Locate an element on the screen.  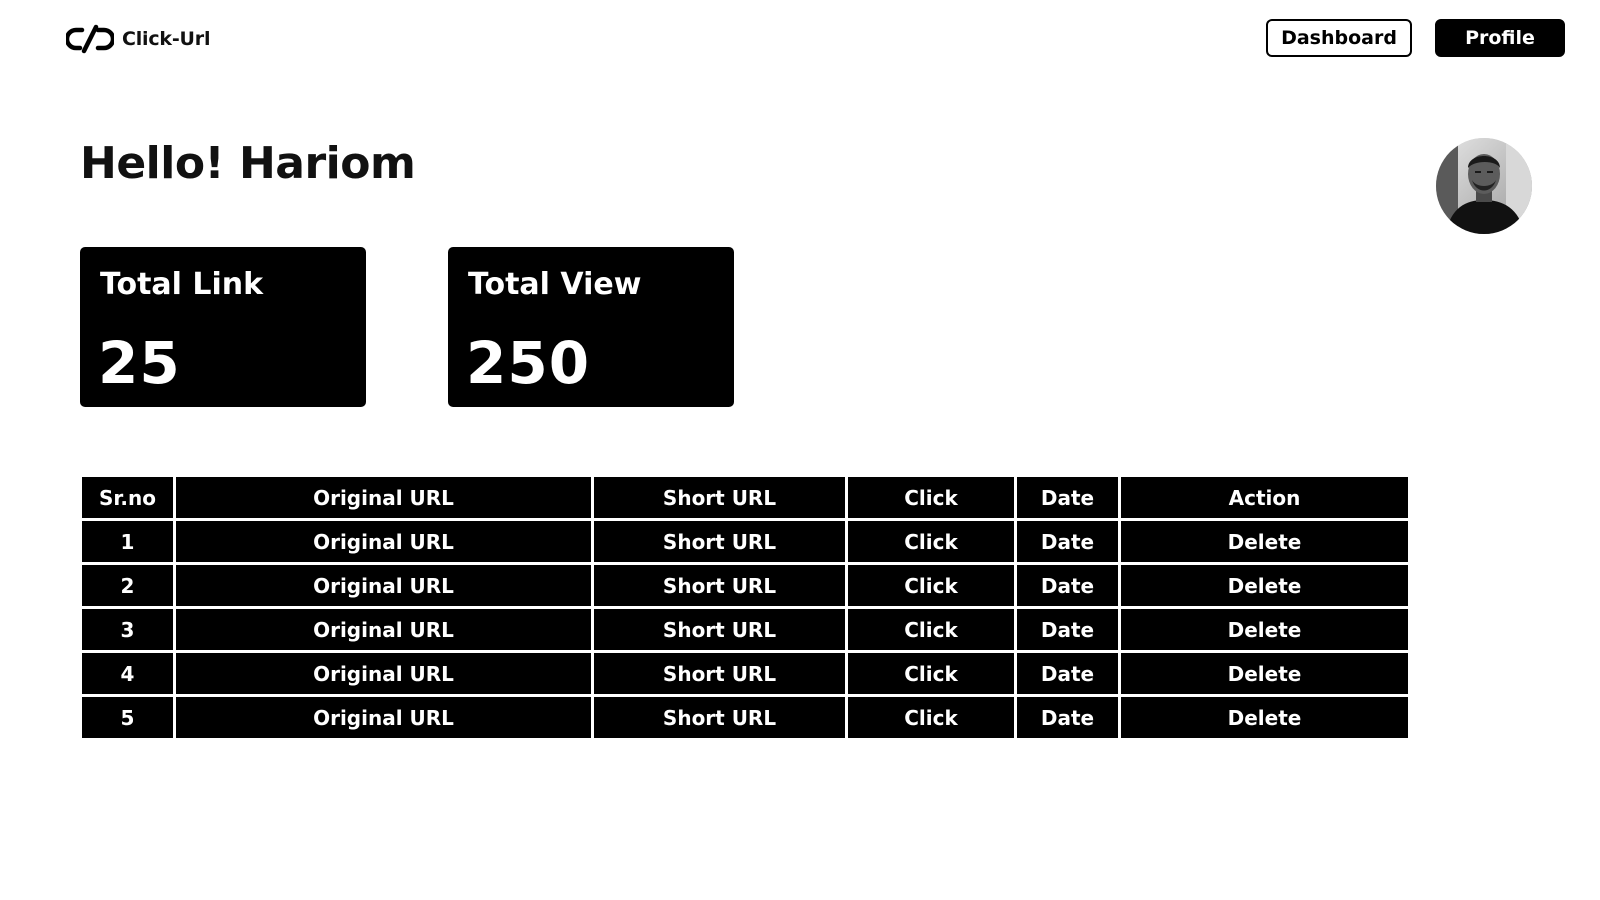
total-view-value: 250 is located at coordinates (528, 363).